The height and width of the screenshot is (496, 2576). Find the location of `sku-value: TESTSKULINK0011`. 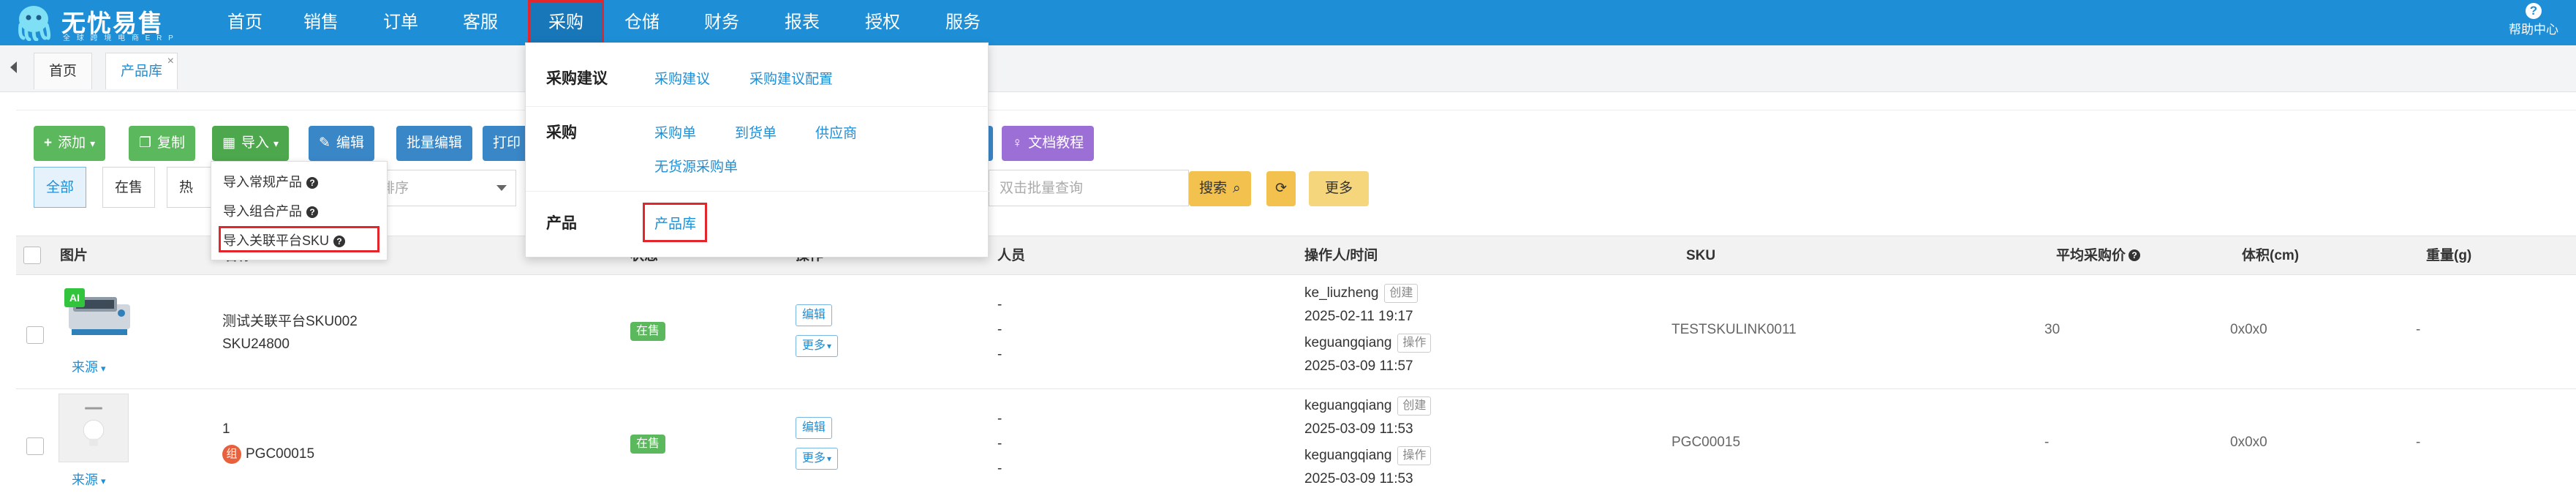

sku-value: TESTSKULINK0011 is located at coordinates (1734, 330).